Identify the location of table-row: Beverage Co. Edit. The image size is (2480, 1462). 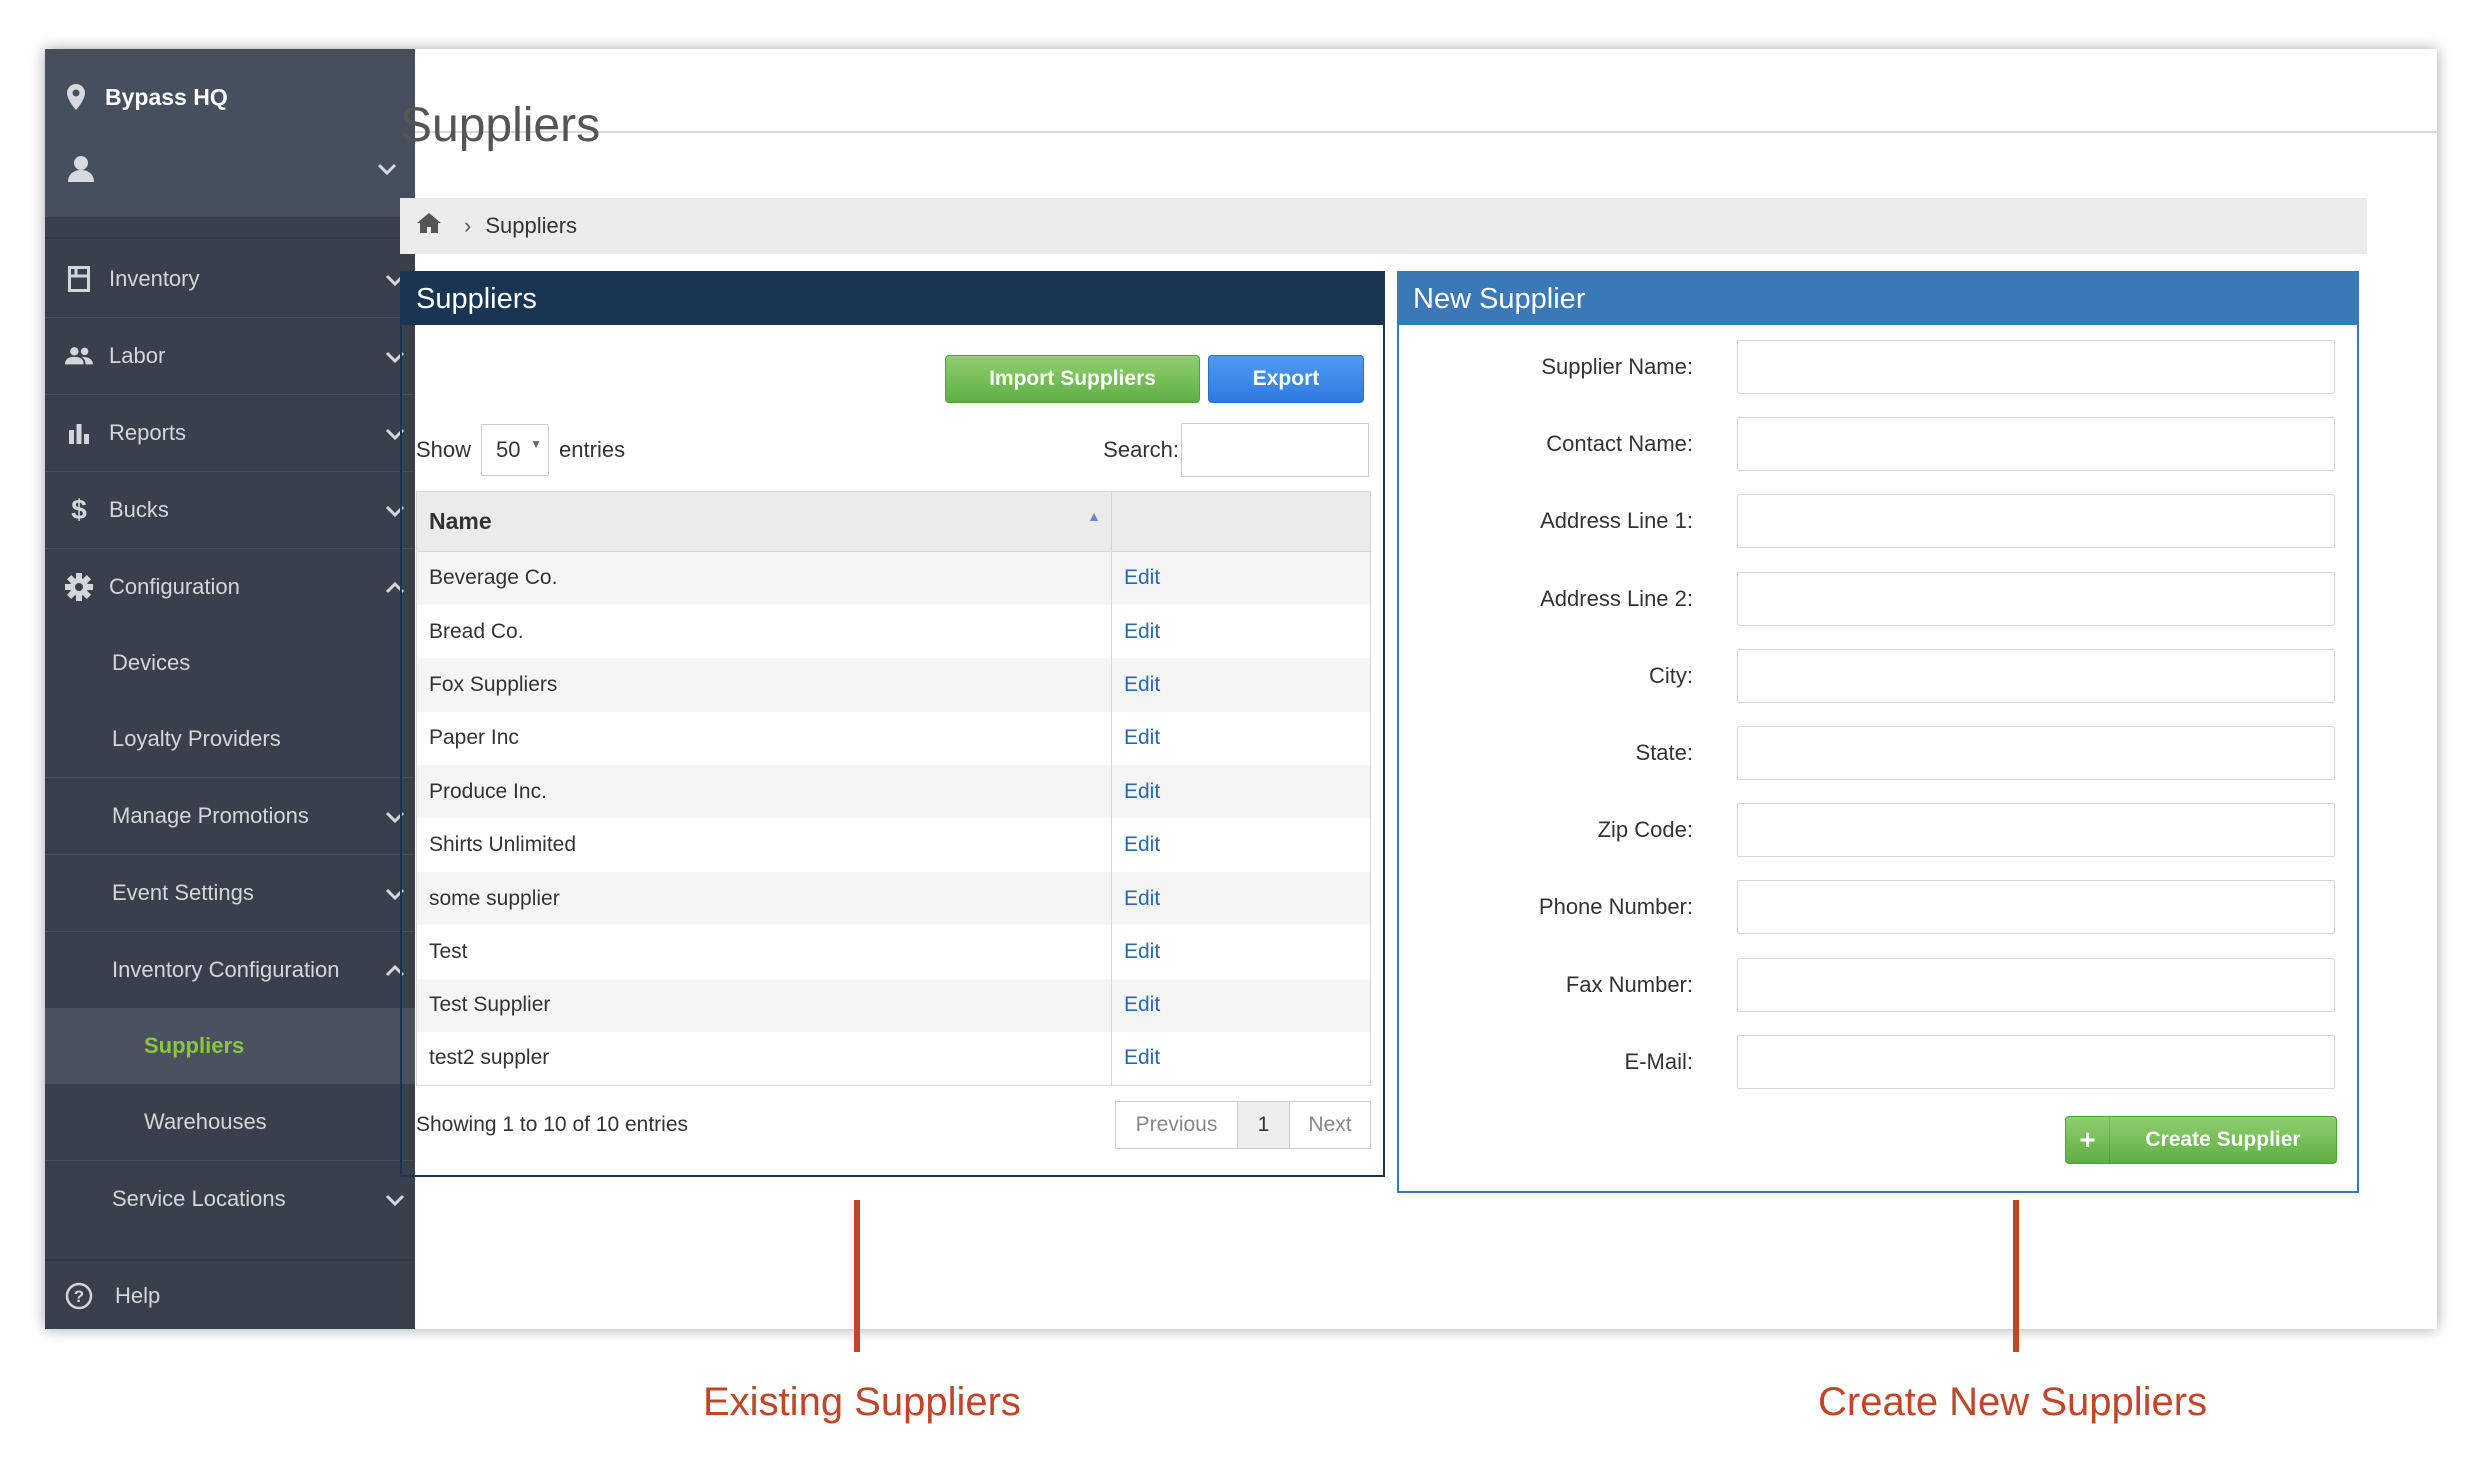
(893, 578).